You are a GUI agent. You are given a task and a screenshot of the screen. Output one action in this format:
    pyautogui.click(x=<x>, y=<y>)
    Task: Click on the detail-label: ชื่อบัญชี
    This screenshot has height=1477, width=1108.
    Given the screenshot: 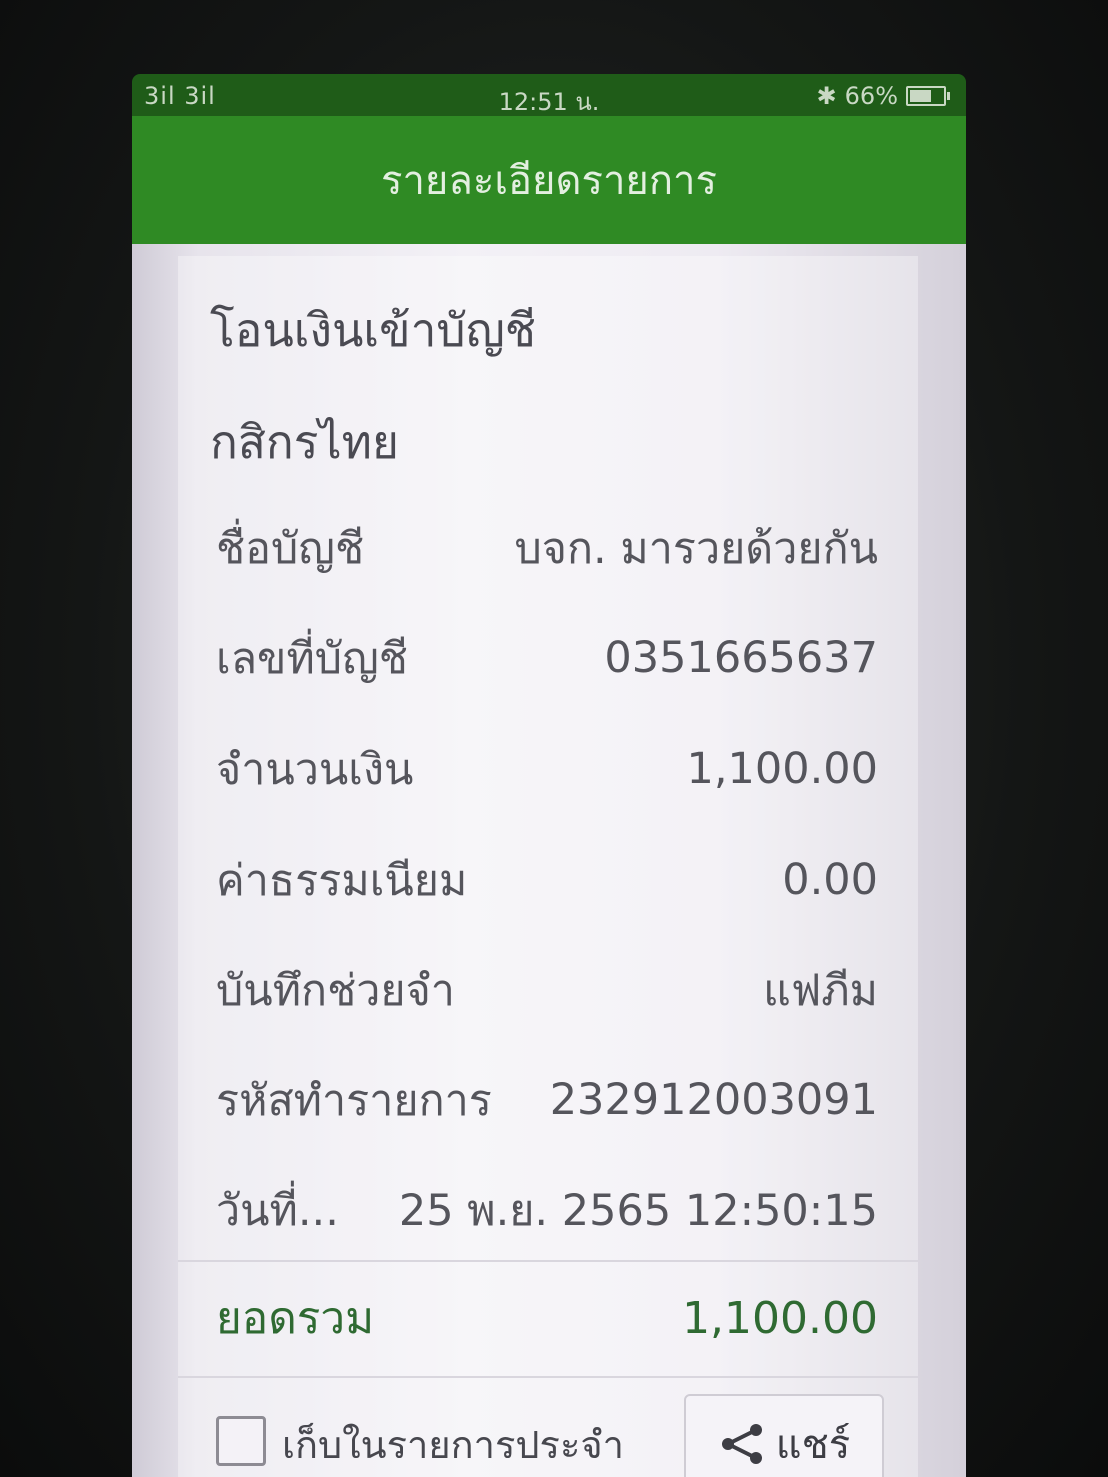 What is the action you would take?
    pyautogui.click(x=290, y=549)
    